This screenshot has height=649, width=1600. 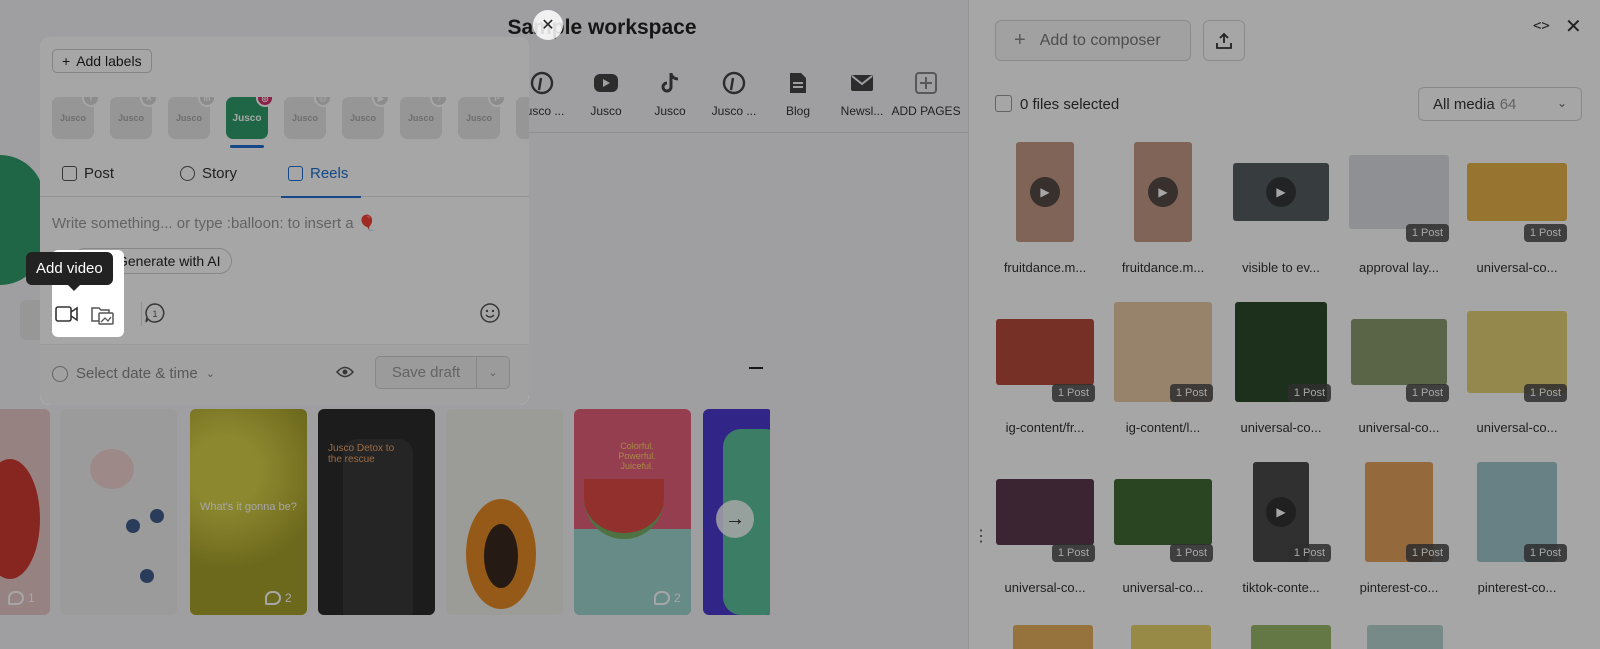 What do you see at coordinates (66, 61) in the screenshot?
I see `plus-icon: +` at bounding box center [66, 61].